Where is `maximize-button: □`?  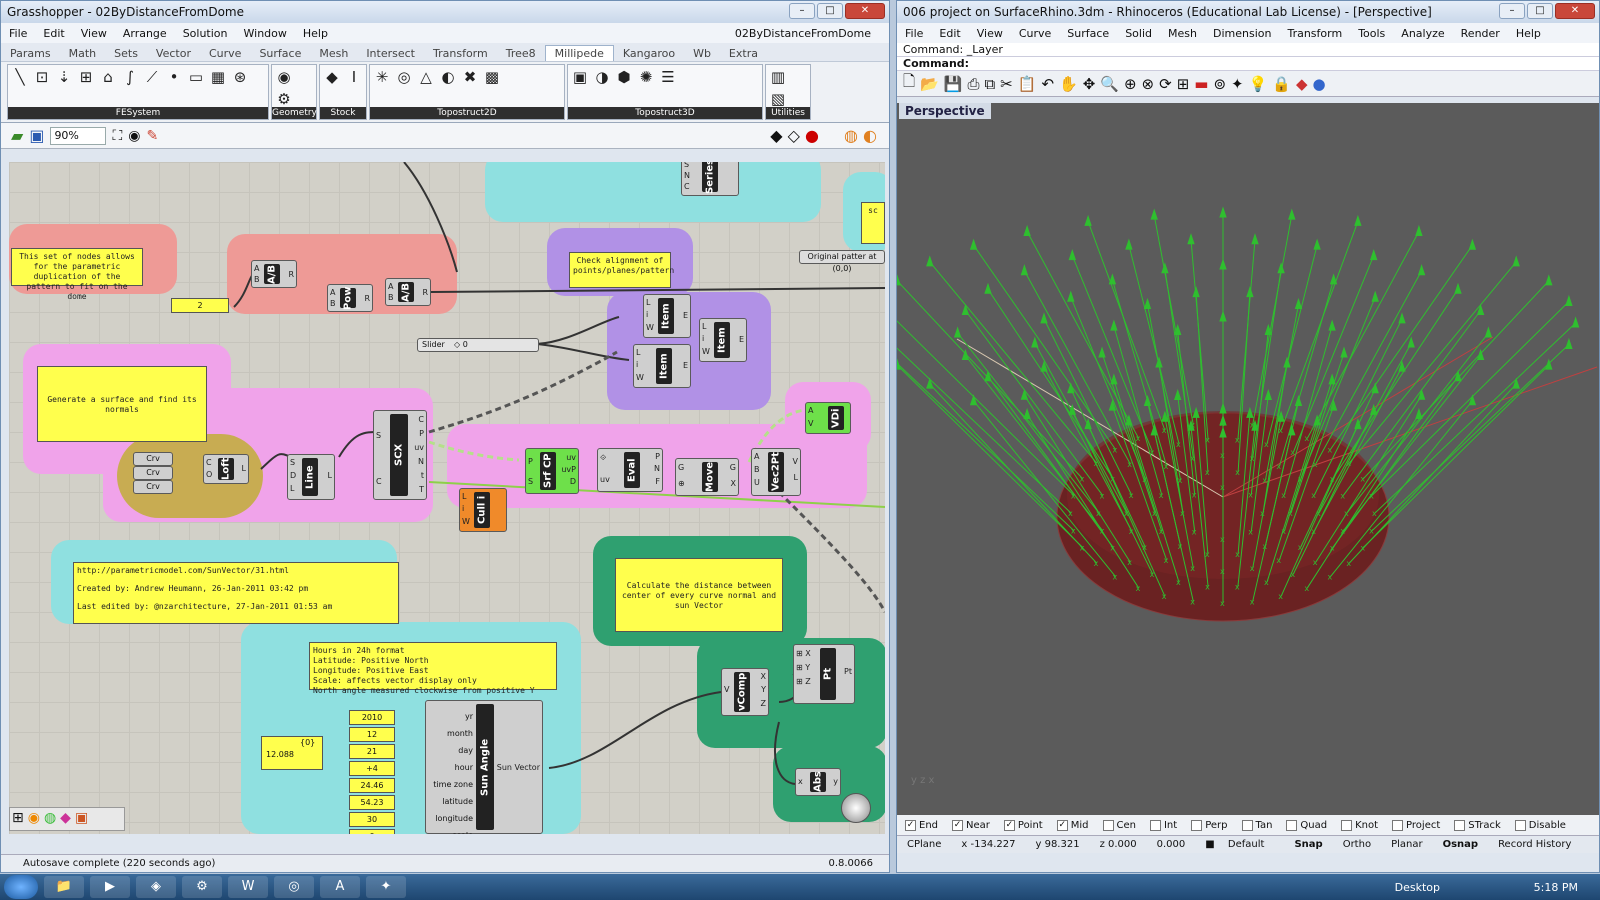 maximize-button: □ is located at coordinates (830, 11).